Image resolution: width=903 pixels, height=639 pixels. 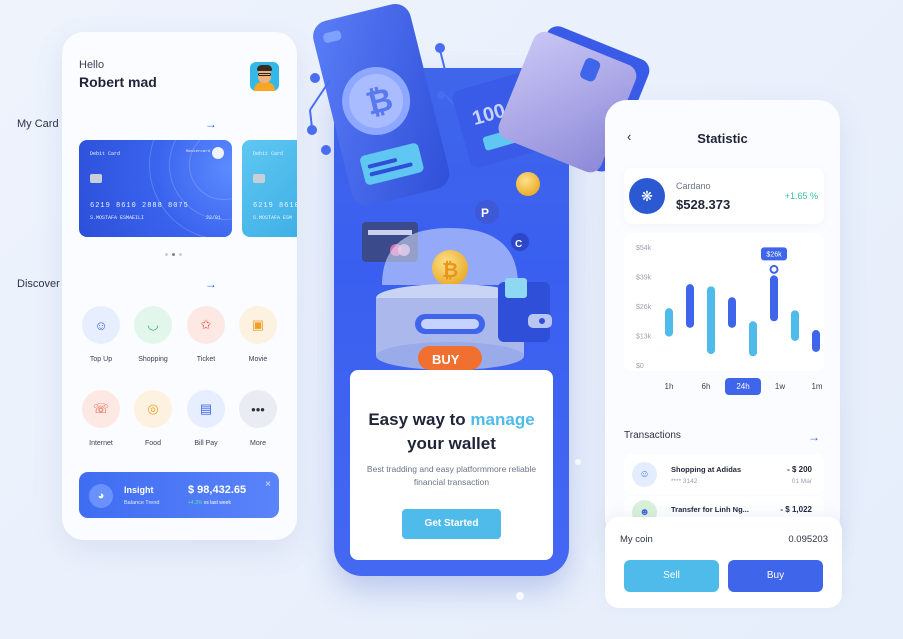 What do you see at coordinates (153, 325) in the screenshot?
I see `shopping-bag-icon: ◡` at bounding box center [153, 325].